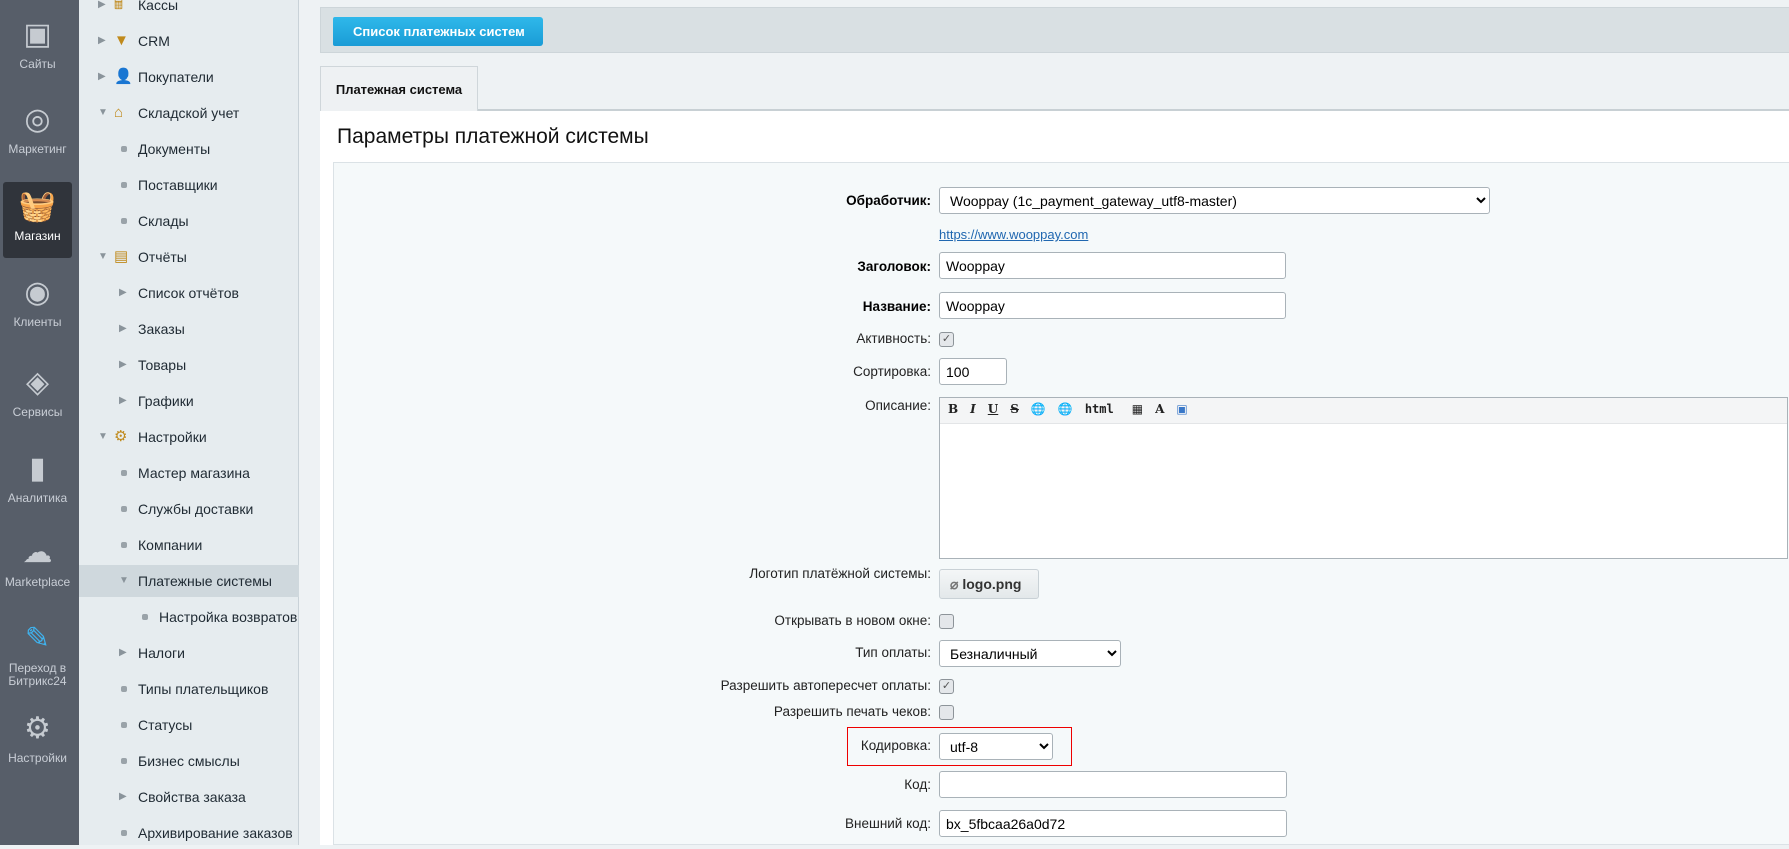 The width and height of the screenshot is (1789, 849). I want to click on sidebar-item: ▶ 👤 Покупатели, so click(189, 77).